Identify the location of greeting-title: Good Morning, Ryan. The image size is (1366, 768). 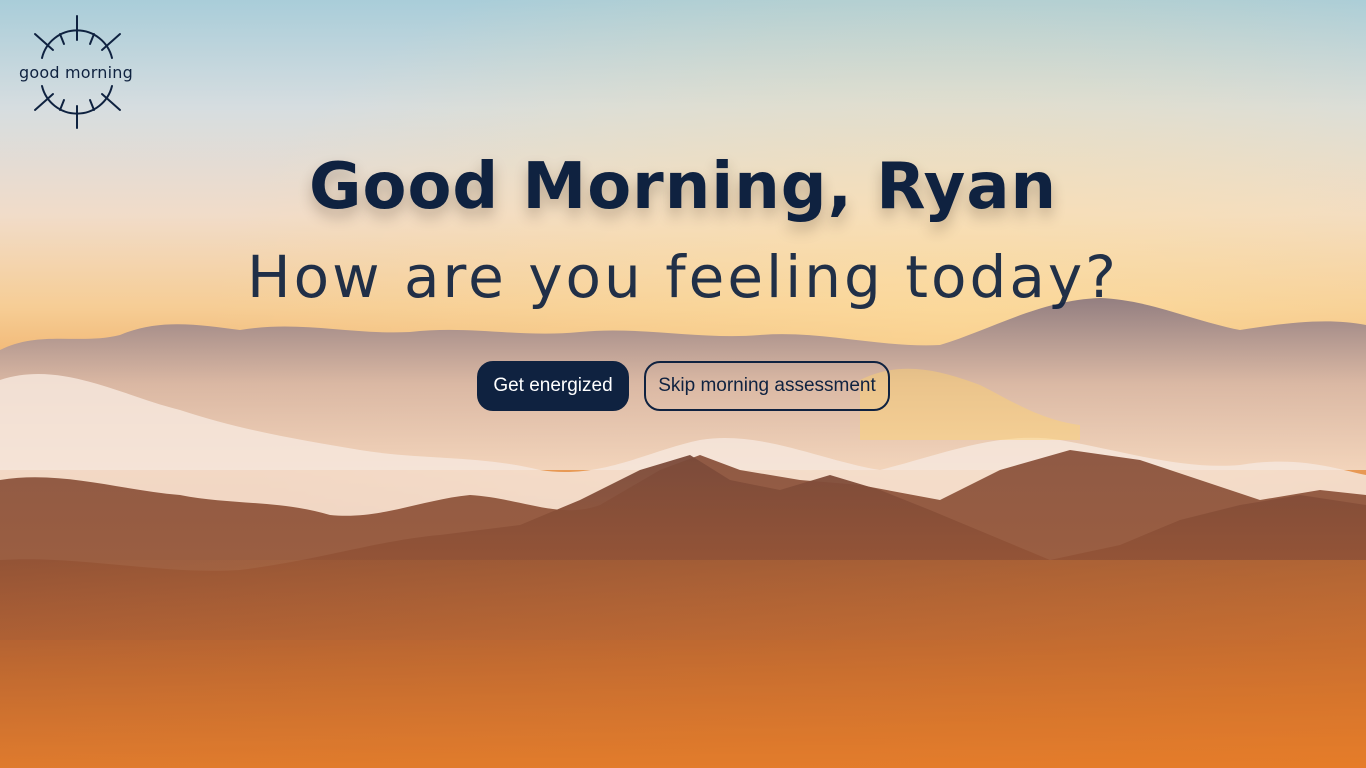
(683, 187).